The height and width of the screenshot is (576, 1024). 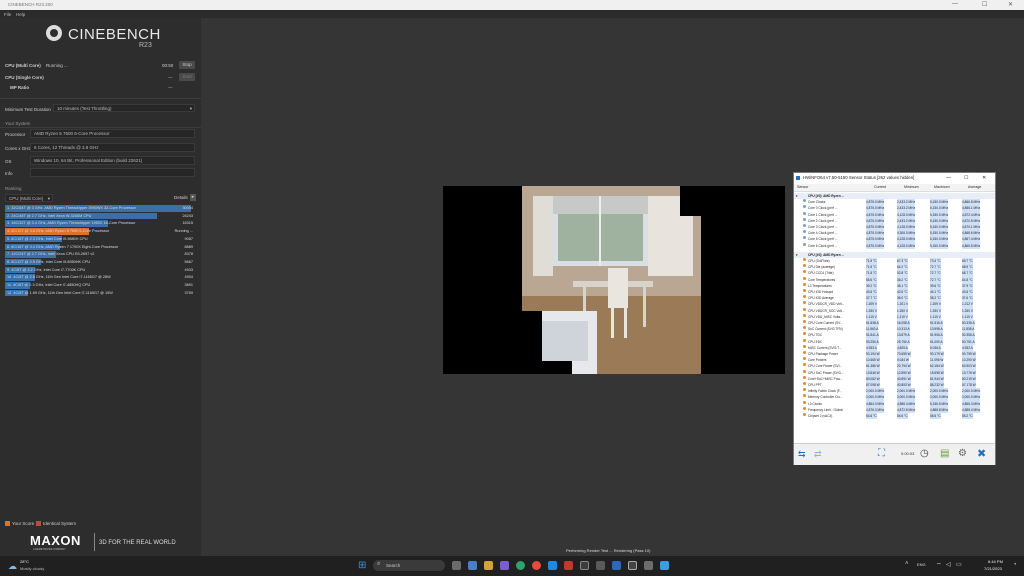 What do you see at coordinates (100, 127) in the screenshot?
I see `divider` at bounding box center [100, 127].